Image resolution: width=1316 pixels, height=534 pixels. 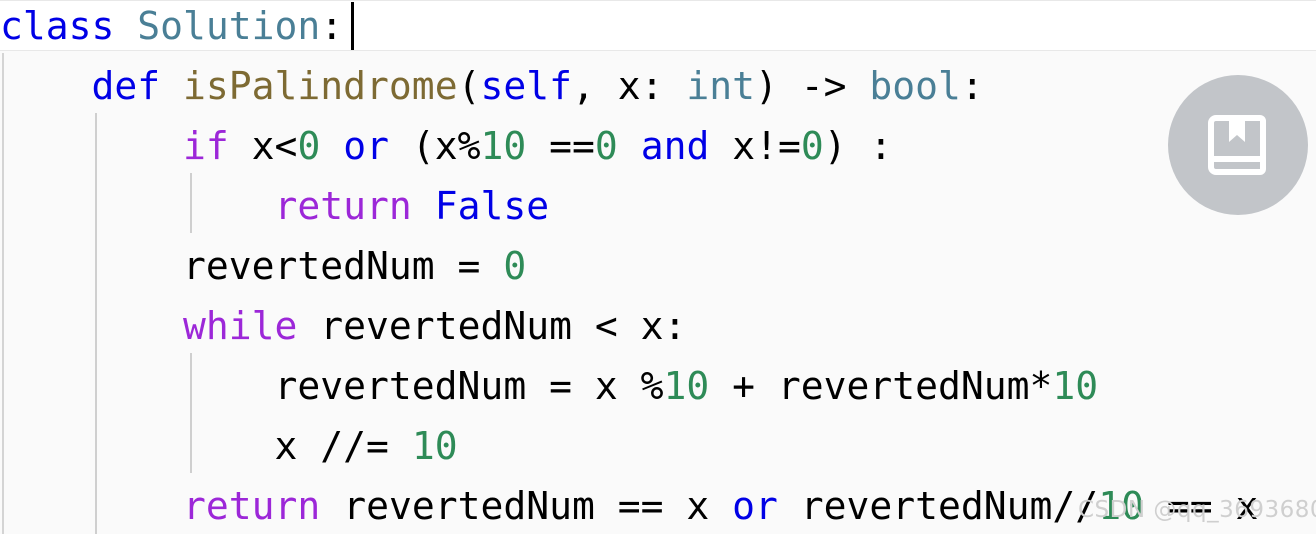 I want to click on book-bookmark-badge, so click(x=1238, y=145).